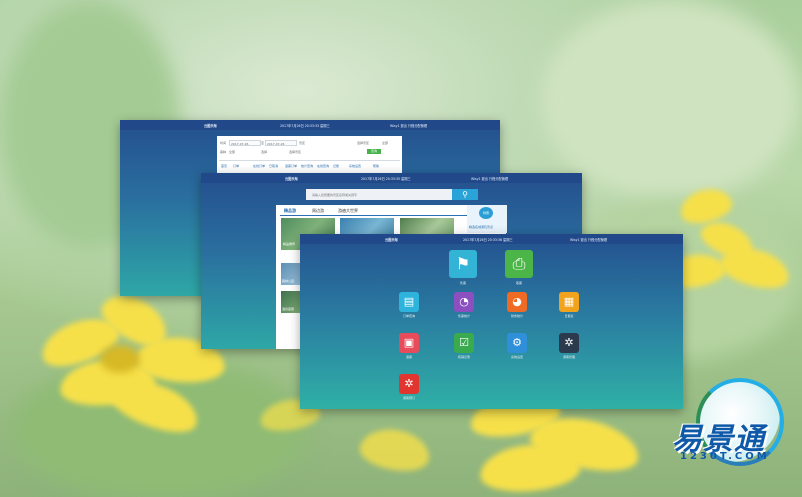 This screenshot has width=802, height=497. I want to click on tile-label: 游客预订, so click(408, 398).